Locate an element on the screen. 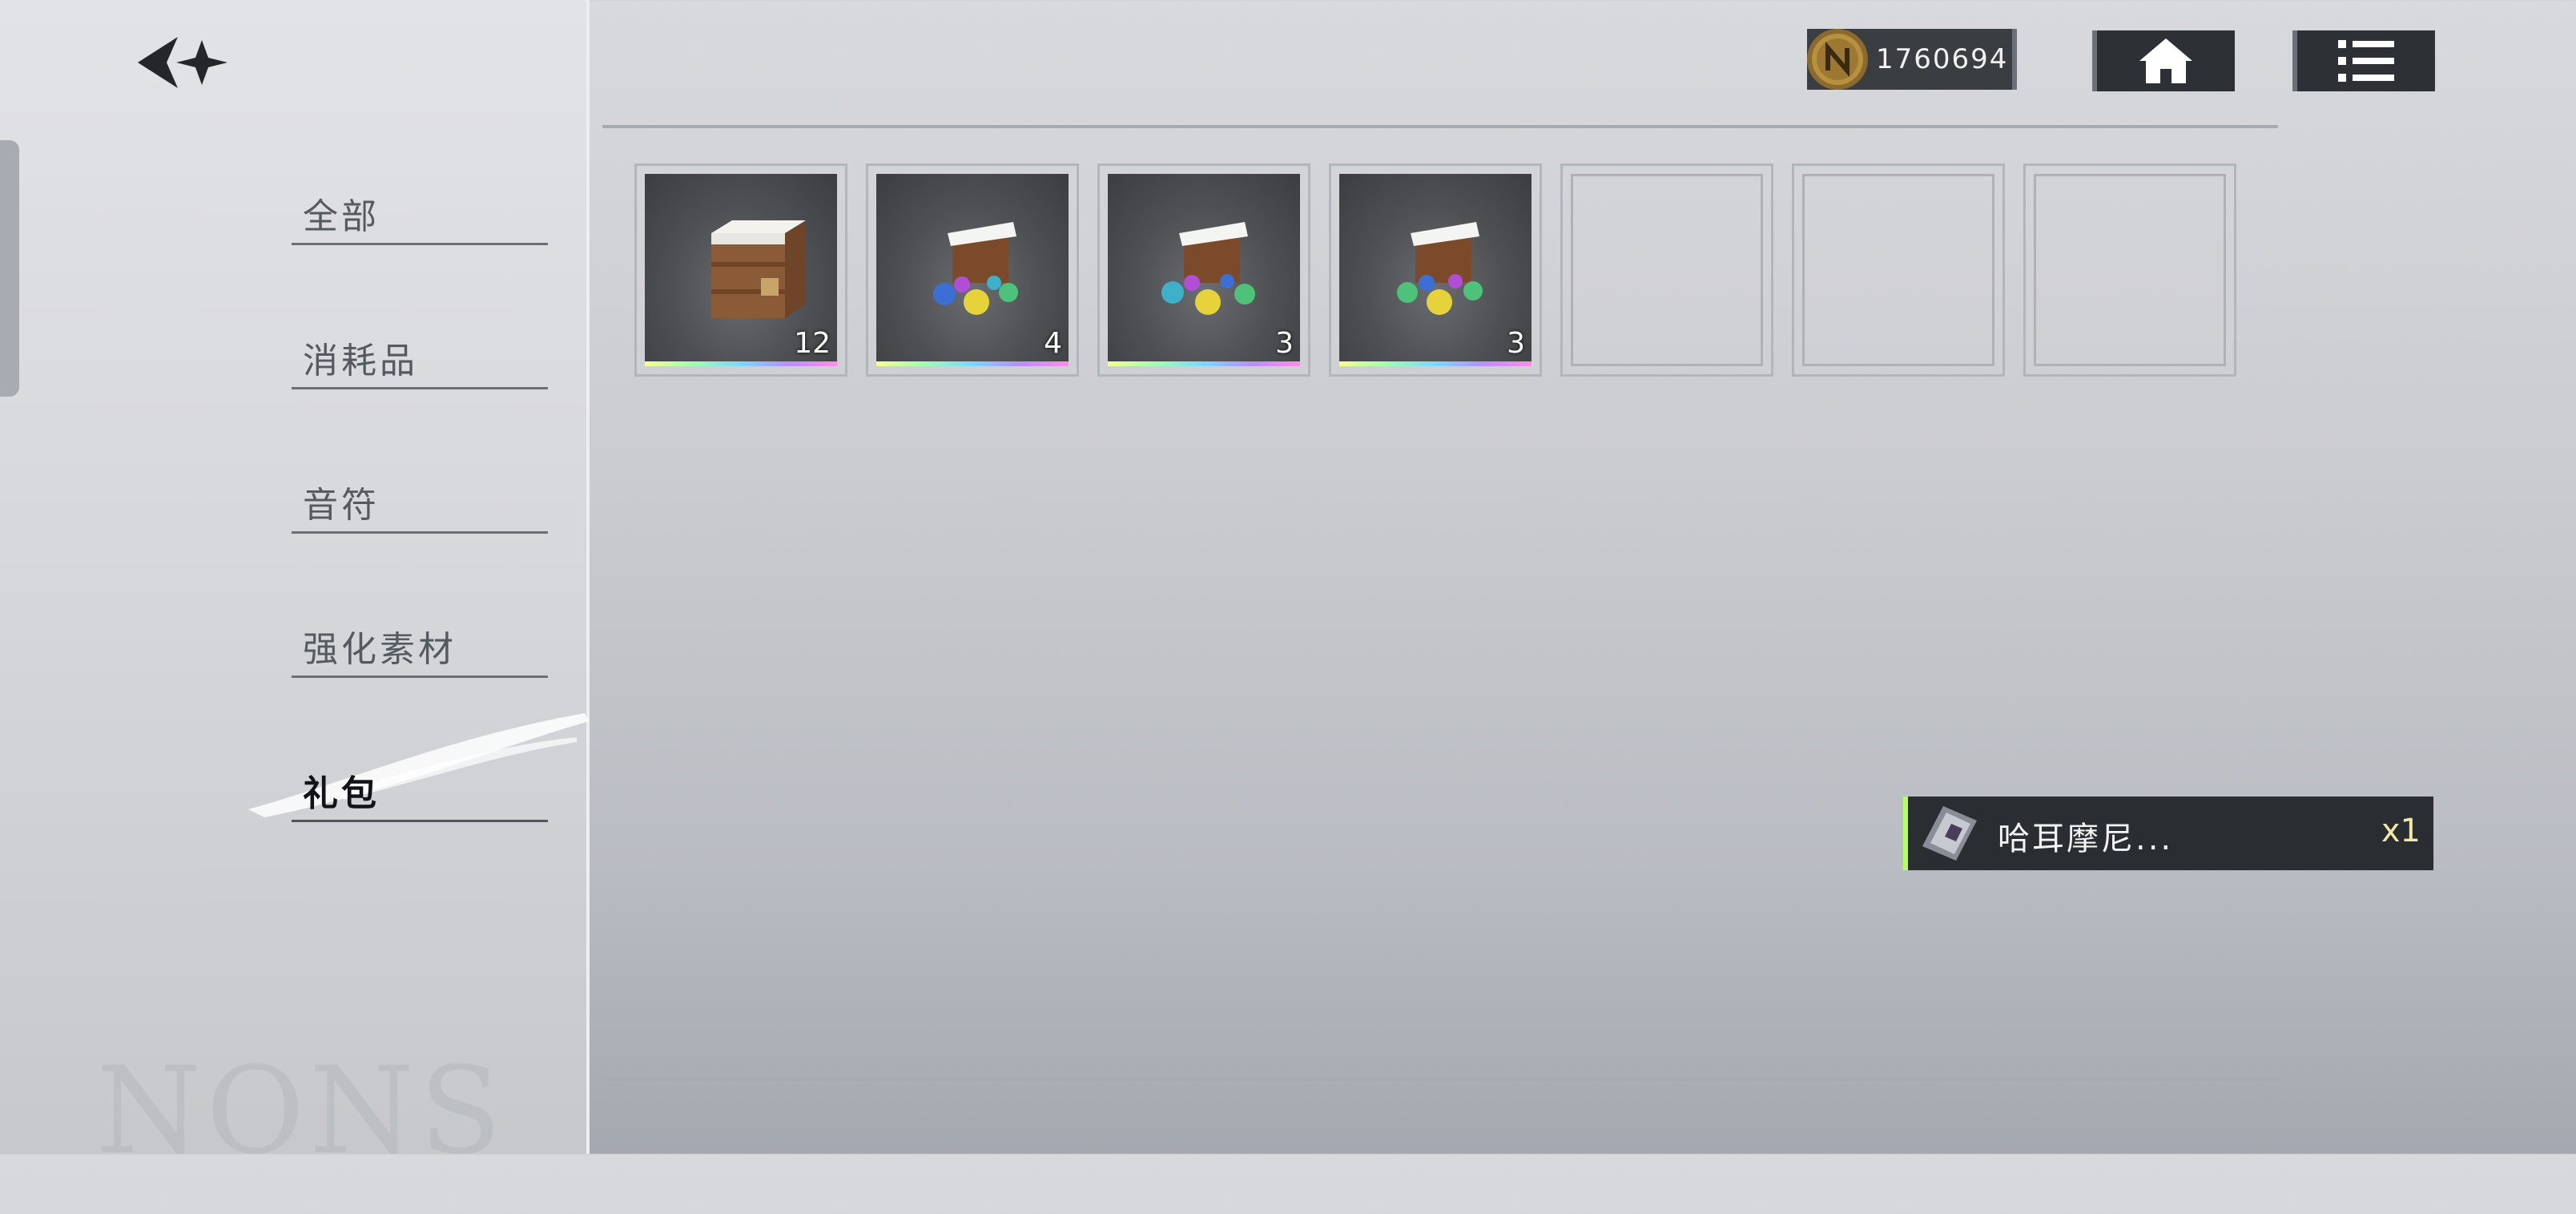  inventory-slot: 4 is located at coordinates (972, 270).